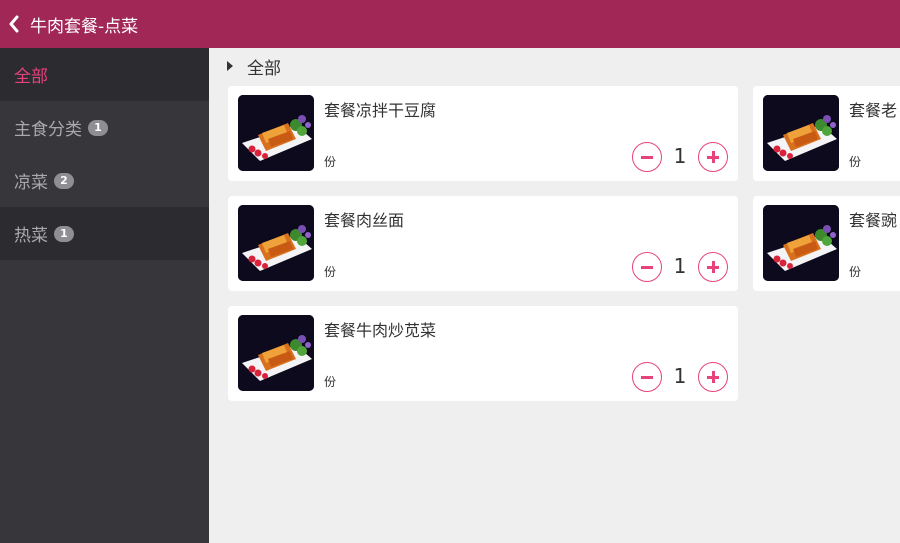  What do you see at coordinates (450, 24) in the screenshot?
I see `app-header: 牛肉套餐-点菜` at bounding box center [450, 24].